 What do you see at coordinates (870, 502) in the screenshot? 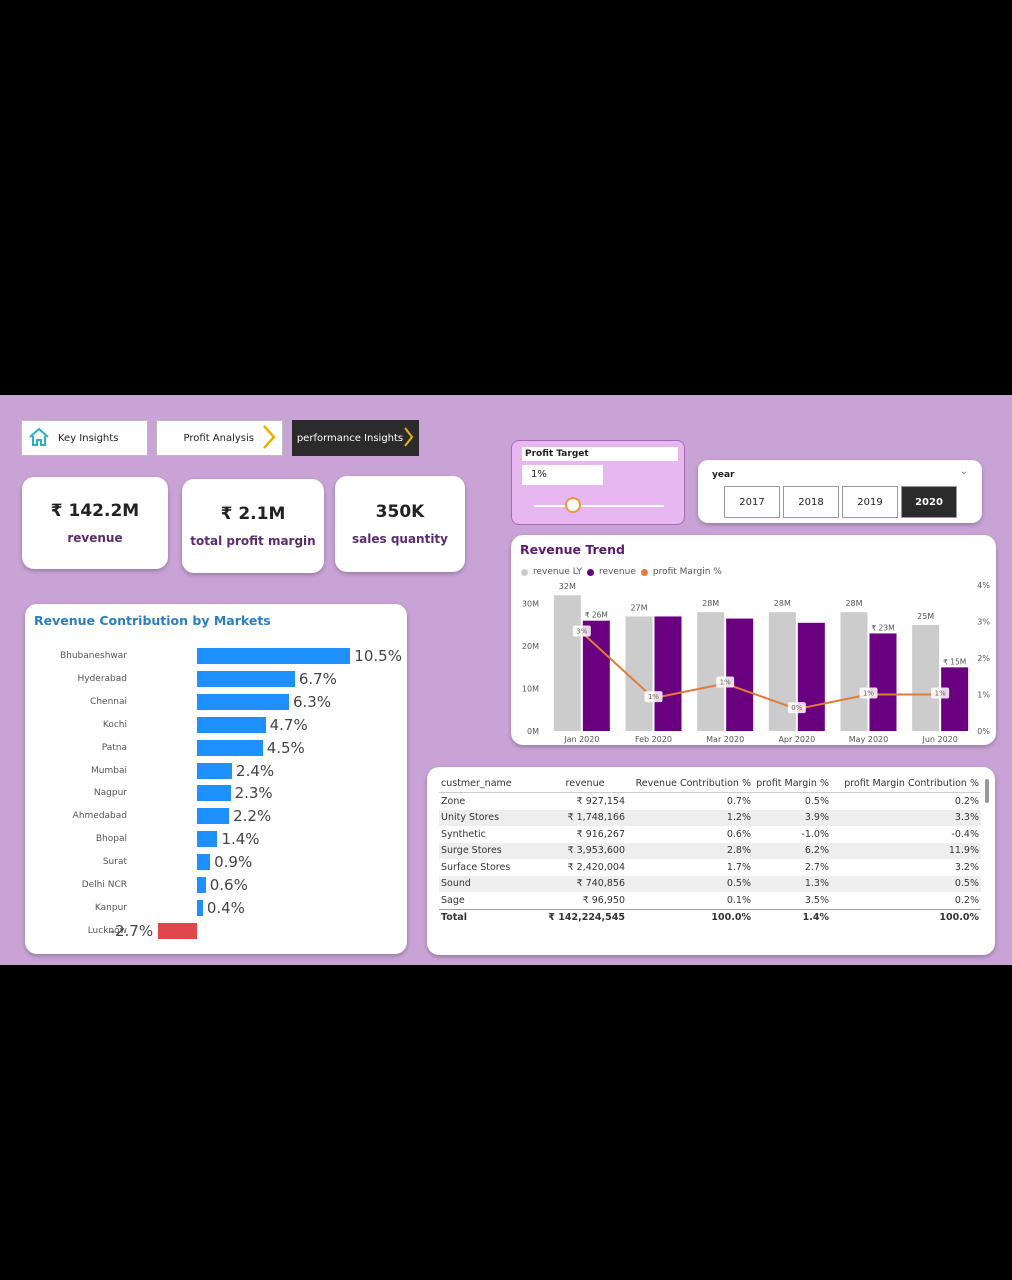
I see `year-2019-button: 2019` at bounding box center [870, 502].